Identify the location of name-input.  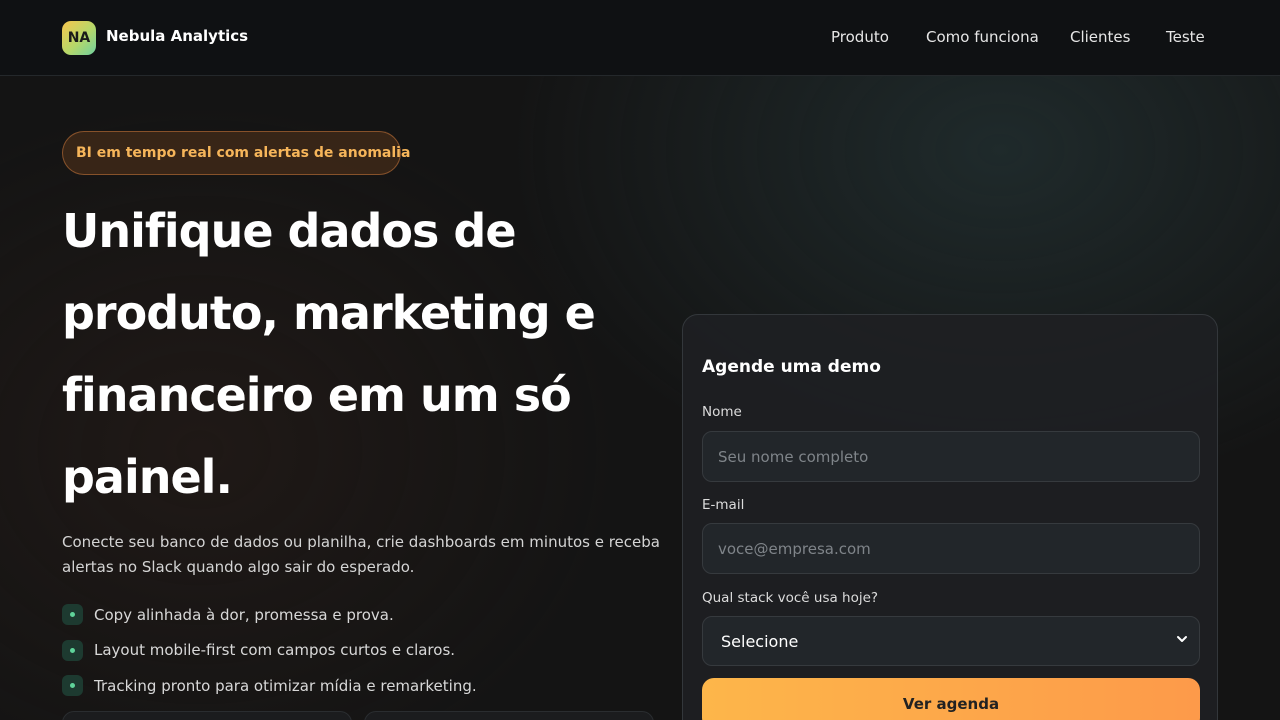
(951, 456).